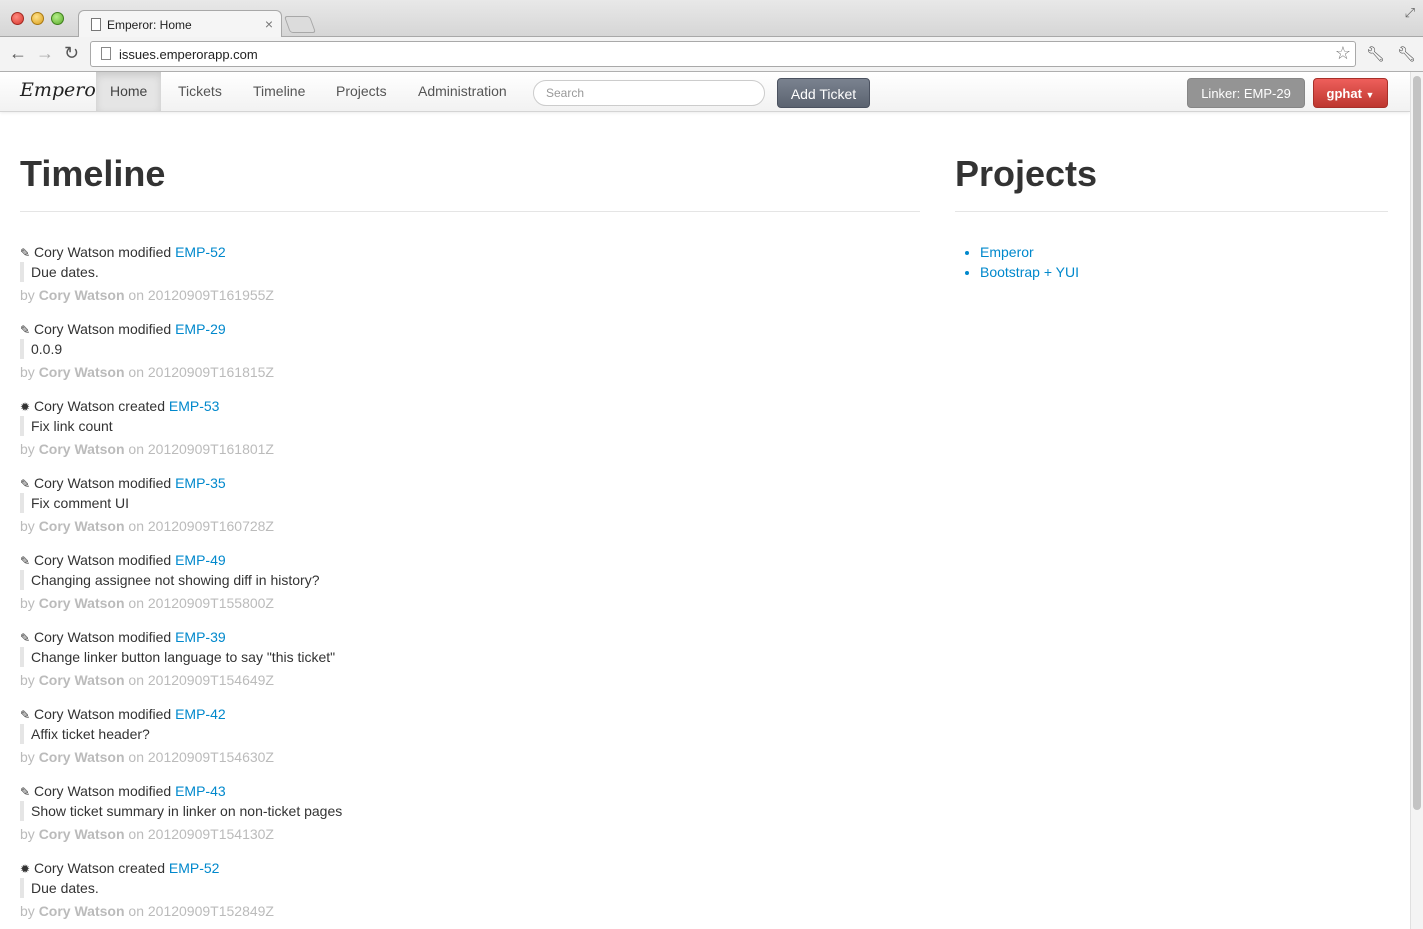 The image size is (1423, 929). What do you see at coordinates (119, 406) in the screenshot?
I see `entry-header: ✹ Cory Watson created EMP-53` at bounding box center [119, 406].